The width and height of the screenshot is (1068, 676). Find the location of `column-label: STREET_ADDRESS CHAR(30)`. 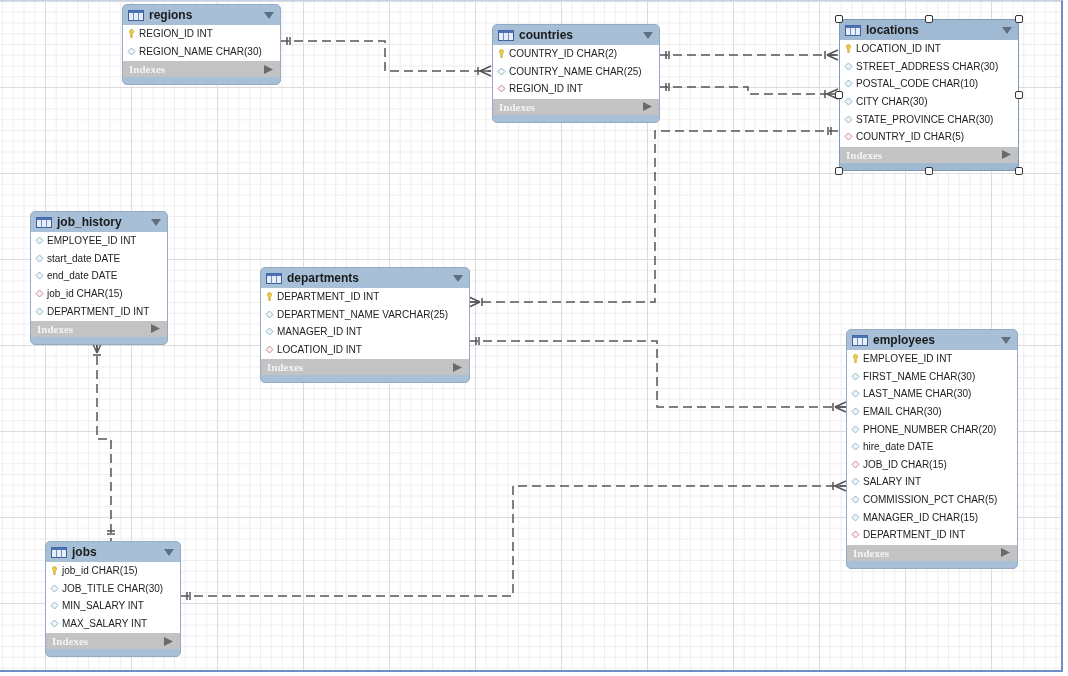

column-label: STREET_ADDRESS CHAR(30) is located at coordinates (927, 66).